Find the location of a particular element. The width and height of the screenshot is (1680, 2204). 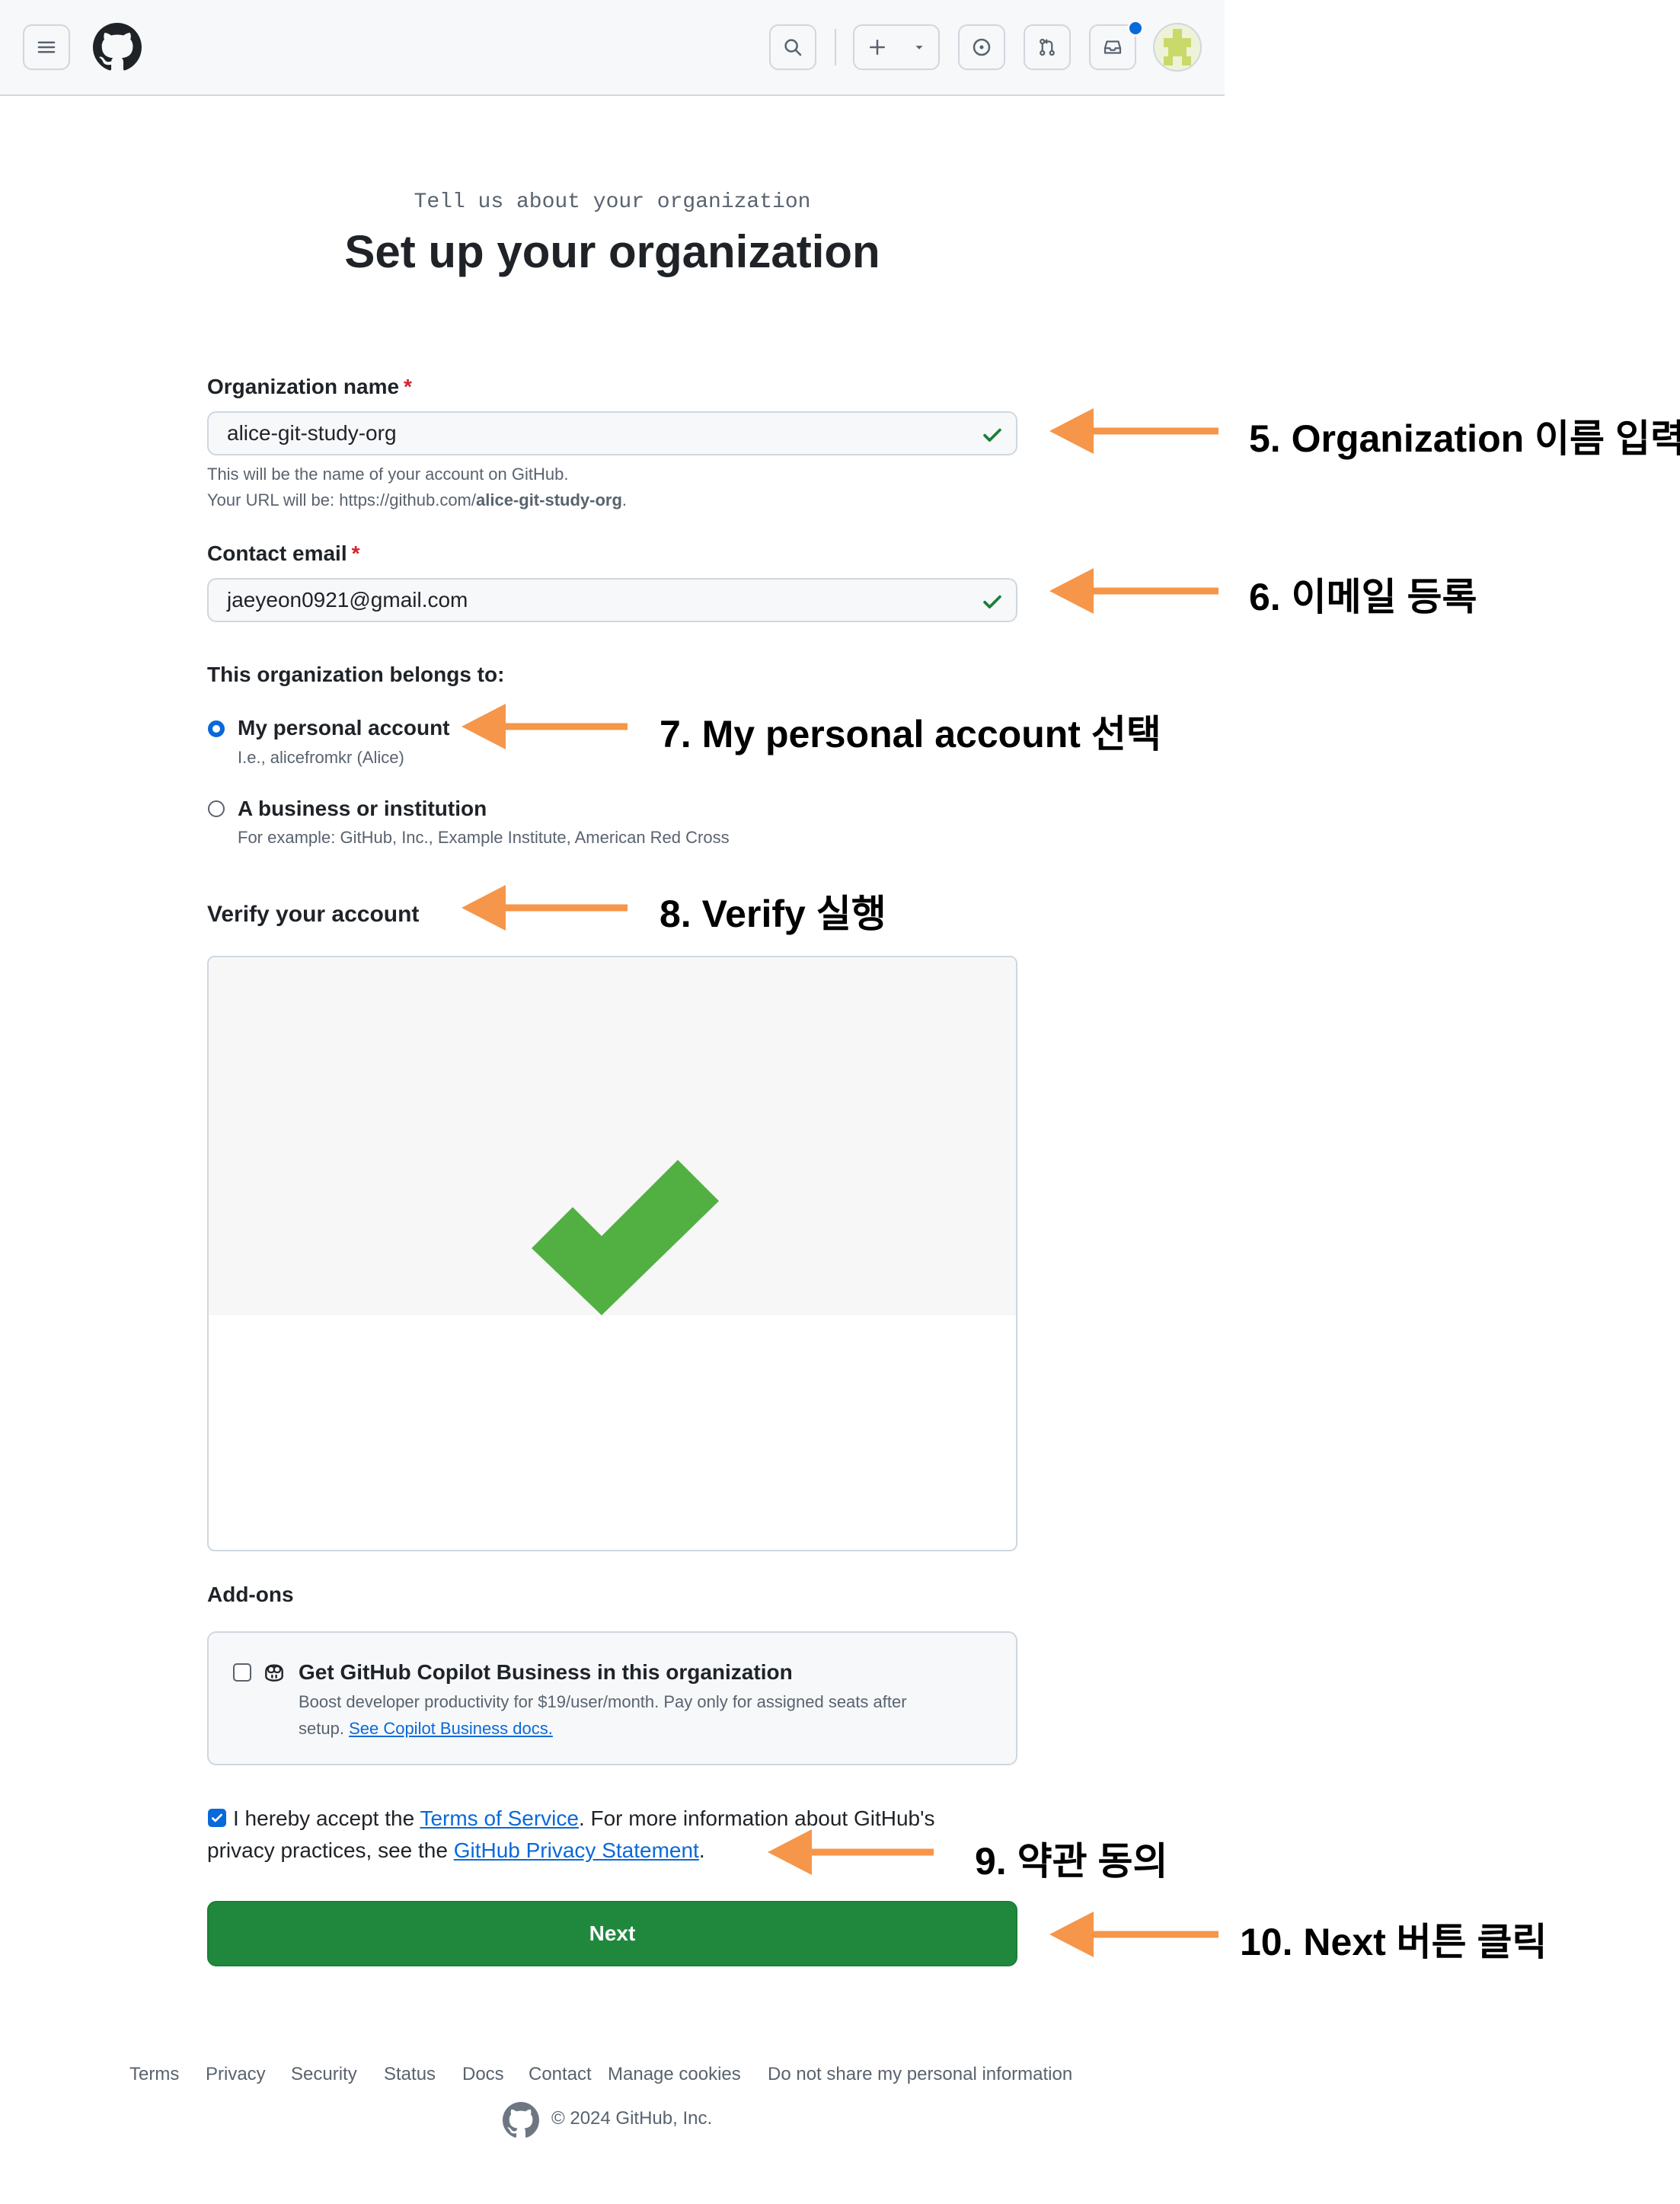

checkmark-icon is located at coordinates (217, 1817).